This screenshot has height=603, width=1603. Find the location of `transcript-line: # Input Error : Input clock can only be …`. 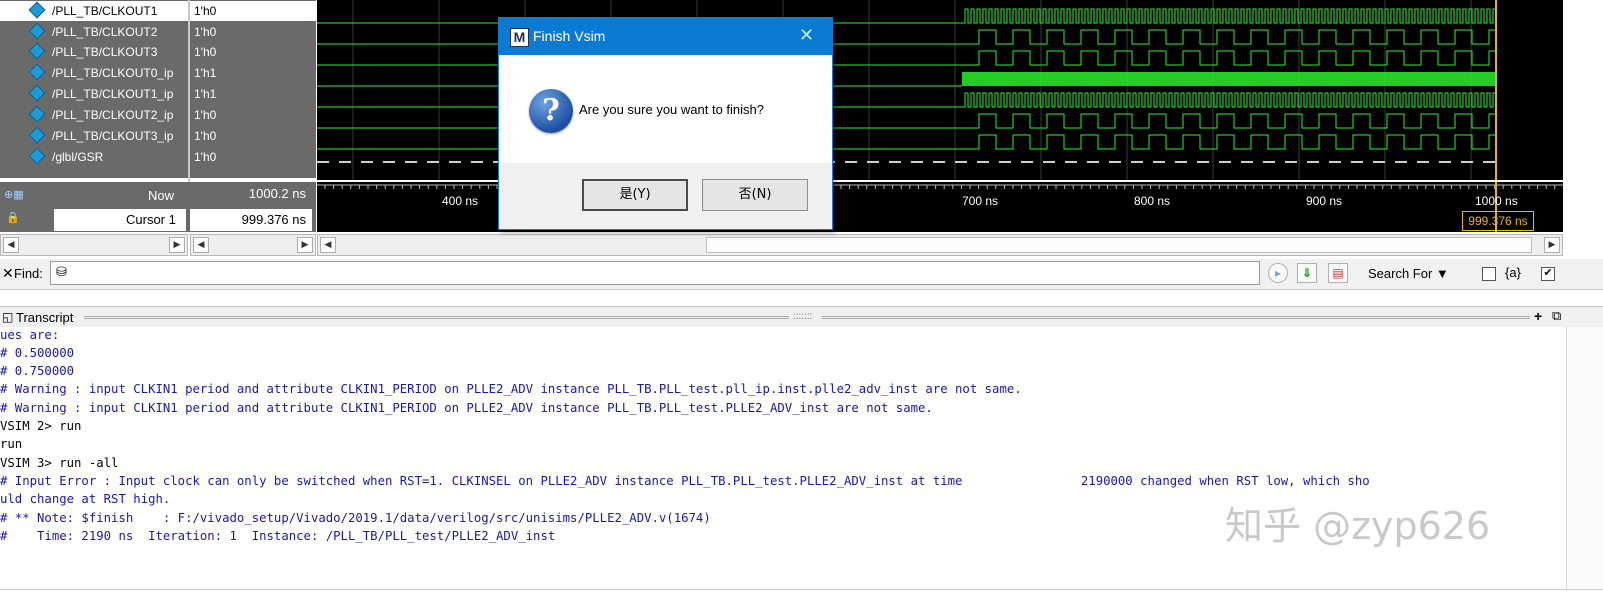

transcript-line: # Input Error : Input clock can only be … is located at coordinates (685, 481).